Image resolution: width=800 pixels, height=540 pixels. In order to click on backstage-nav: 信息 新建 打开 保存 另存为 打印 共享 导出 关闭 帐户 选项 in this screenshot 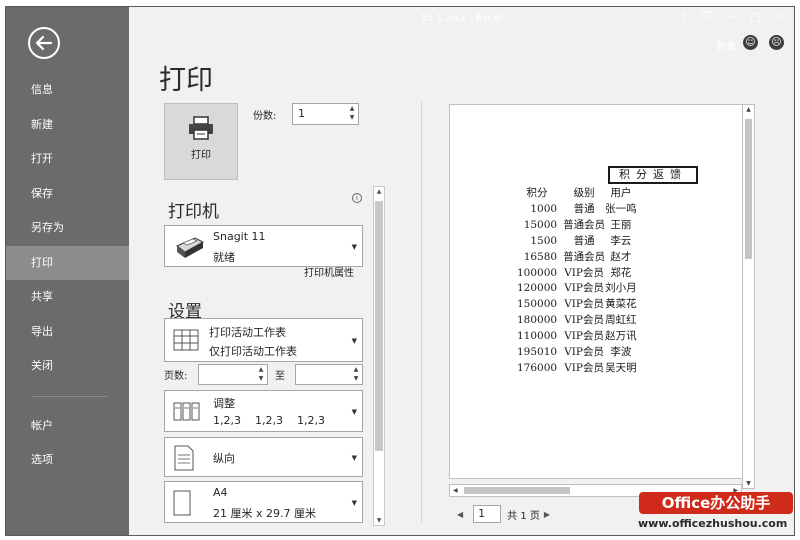, I will do `click(67, 275)`.